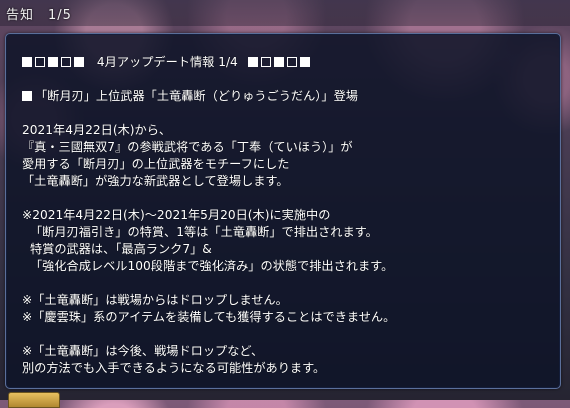  What do you see at coordinates (34, 400) in the screenshot?
I see `bottom-tab-button` at bounding box center [34, 400].